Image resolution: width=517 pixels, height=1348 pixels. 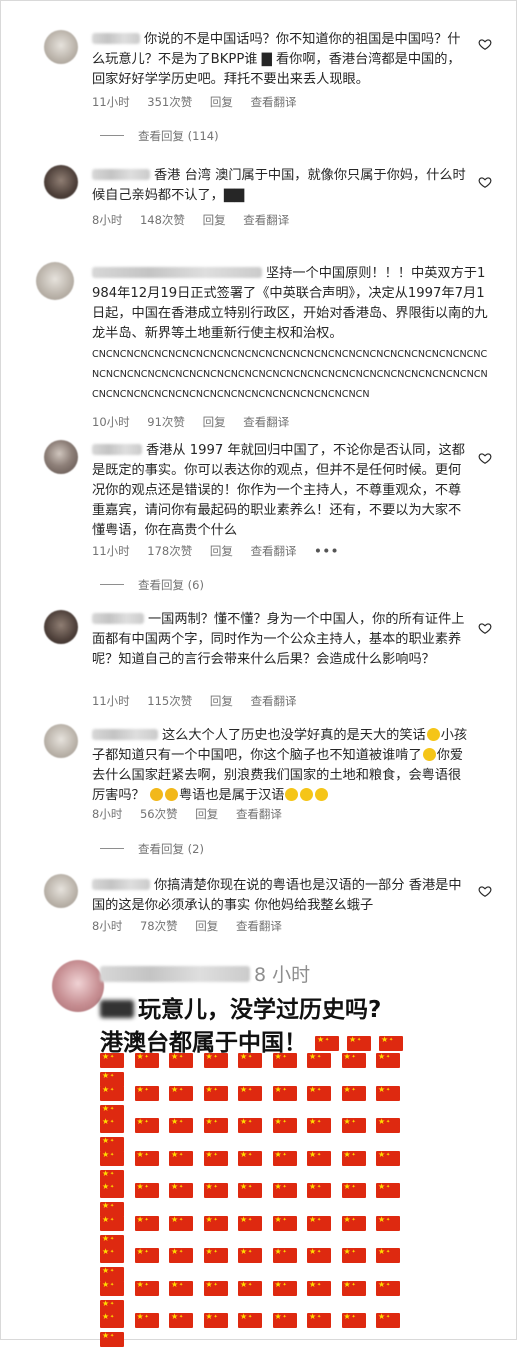 What do you see at coordinates (326, 551) in the screenshot?
I see `more-options-button: •••` at bounding box center [326, 551].